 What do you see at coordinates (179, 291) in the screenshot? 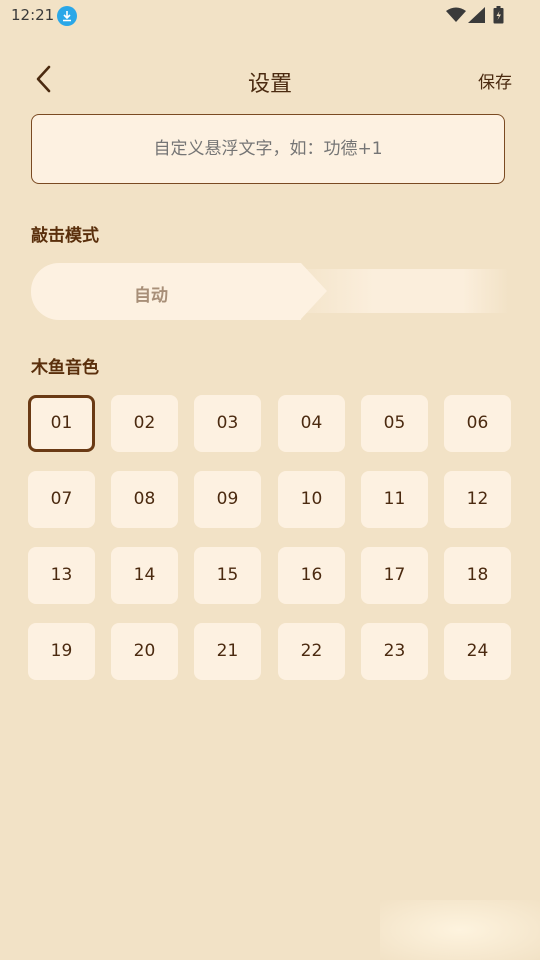
I see `mode-option-auto: 自动` at bounding box center [179, 291].